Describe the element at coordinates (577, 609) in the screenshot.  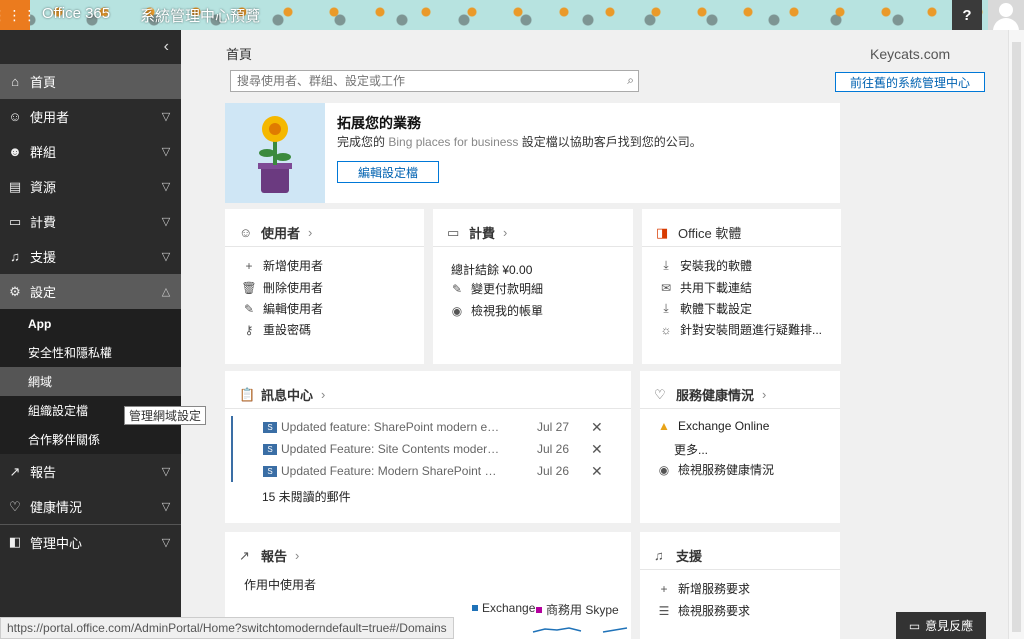
I see `legend-skype: 商務用 Skype` at that location.